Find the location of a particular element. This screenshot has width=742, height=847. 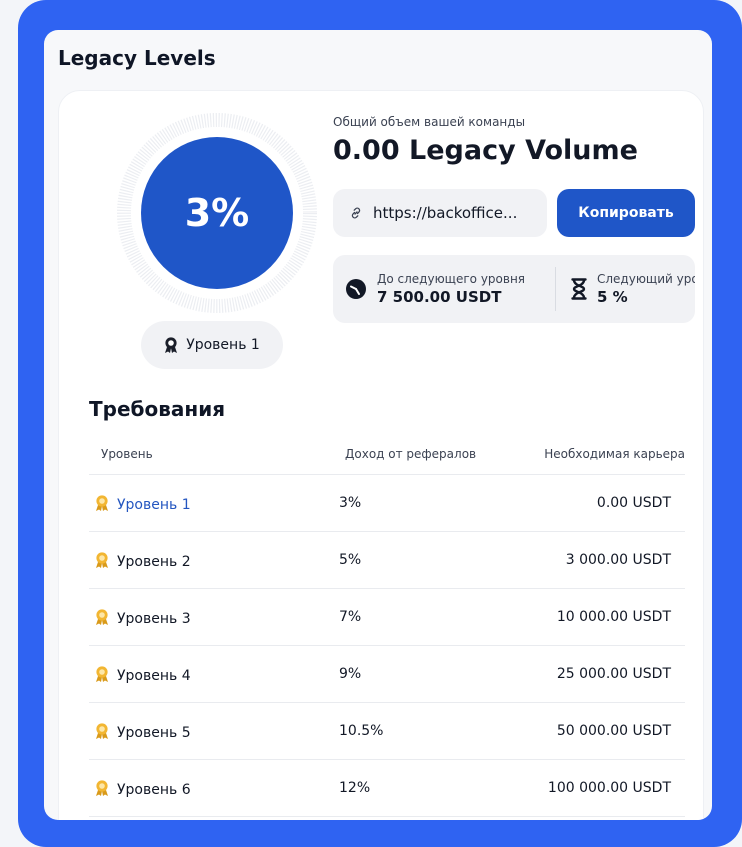

table-row: Уровень 6 12% 100 000.00 USDT is located at coordinates (387, 788).